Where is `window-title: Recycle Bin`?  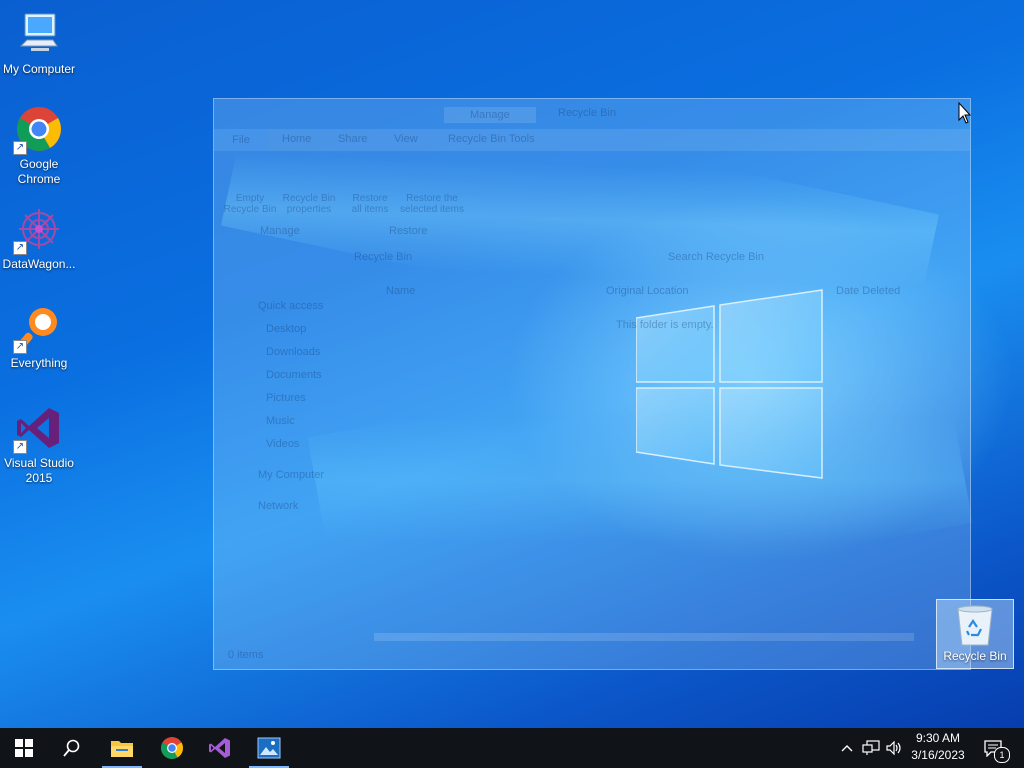
window-title: Recycle Bin is located at coordinates (587, 113).